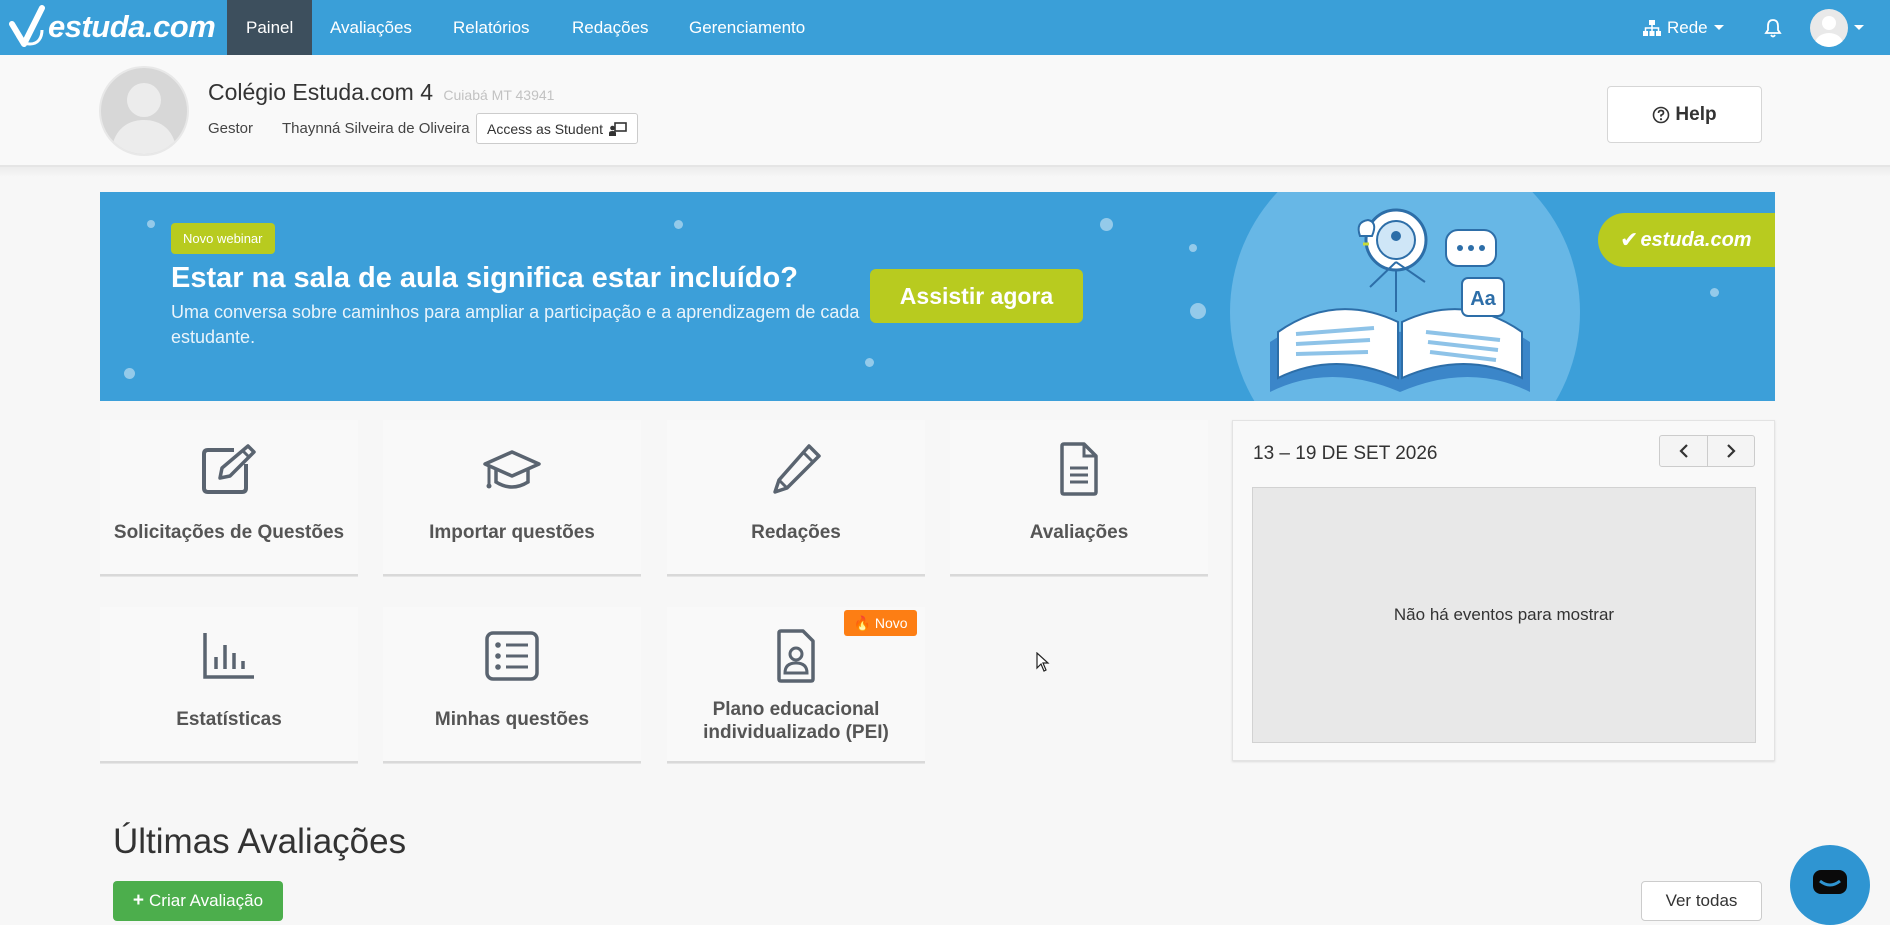 This screenshot has width=1890, height=925. I want to click on school-name: Colégio Estuda.com 4, so click(321, 92).